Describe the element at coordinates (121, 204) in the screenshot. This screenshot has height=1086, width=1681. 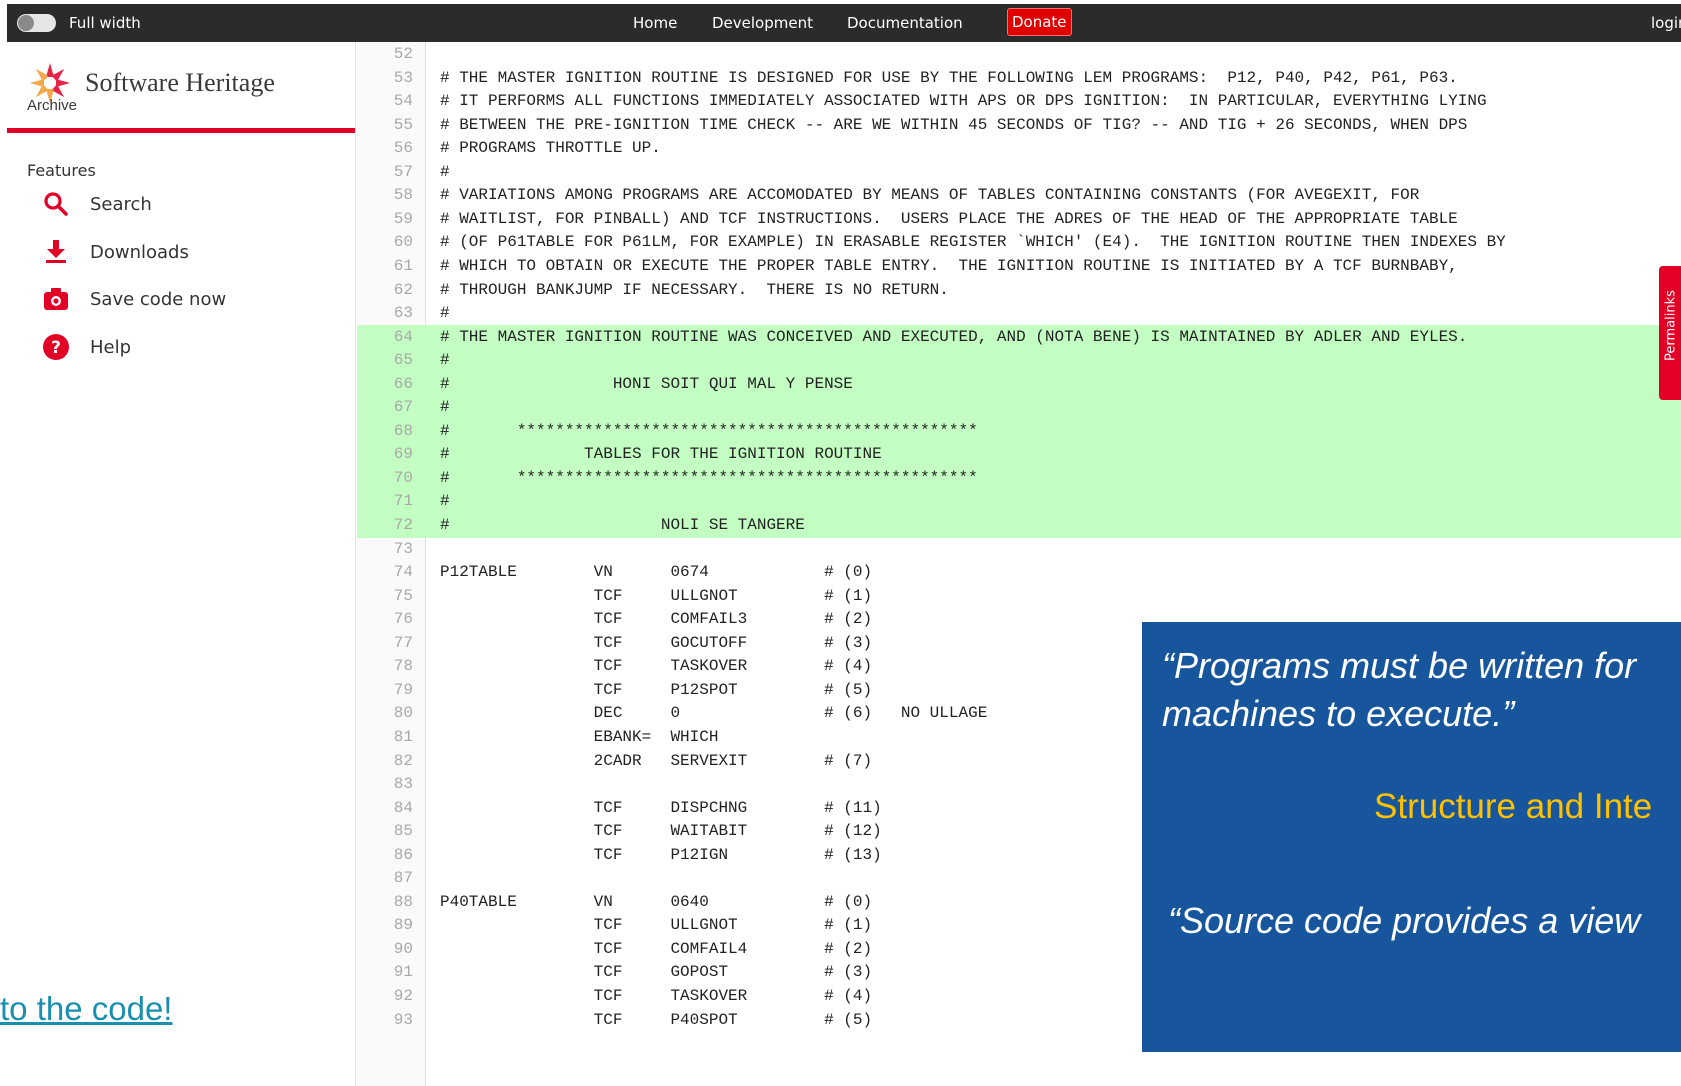
I see `sidebar-item-label: Search` at that location.